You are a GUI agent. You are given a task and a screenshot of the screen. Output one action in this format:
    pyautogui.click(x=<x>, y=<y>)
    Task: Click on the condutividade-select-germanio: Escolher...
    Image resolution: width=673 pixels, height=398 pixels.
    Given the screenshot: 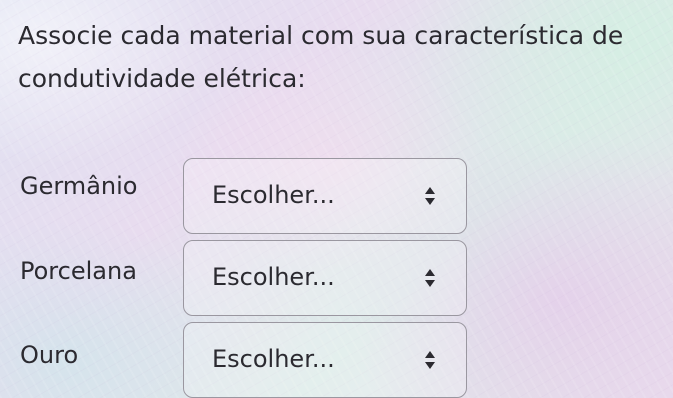 What is the action you would take?
    pyautogui.click(x=325, y=196)
    